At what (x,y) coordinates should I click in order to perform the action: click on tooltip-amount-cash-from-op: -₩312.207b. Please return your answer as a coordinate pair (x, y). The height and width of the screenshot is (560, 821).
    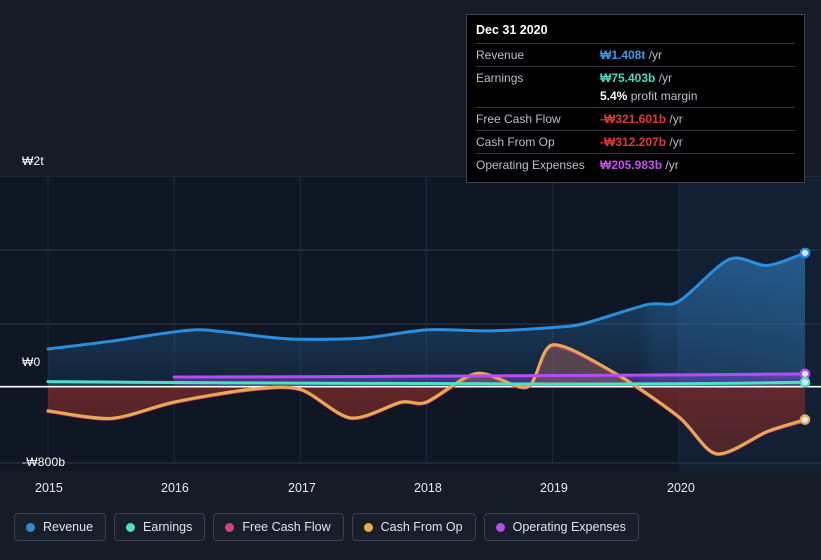
    Looking at the image, I should click on (633, 142).